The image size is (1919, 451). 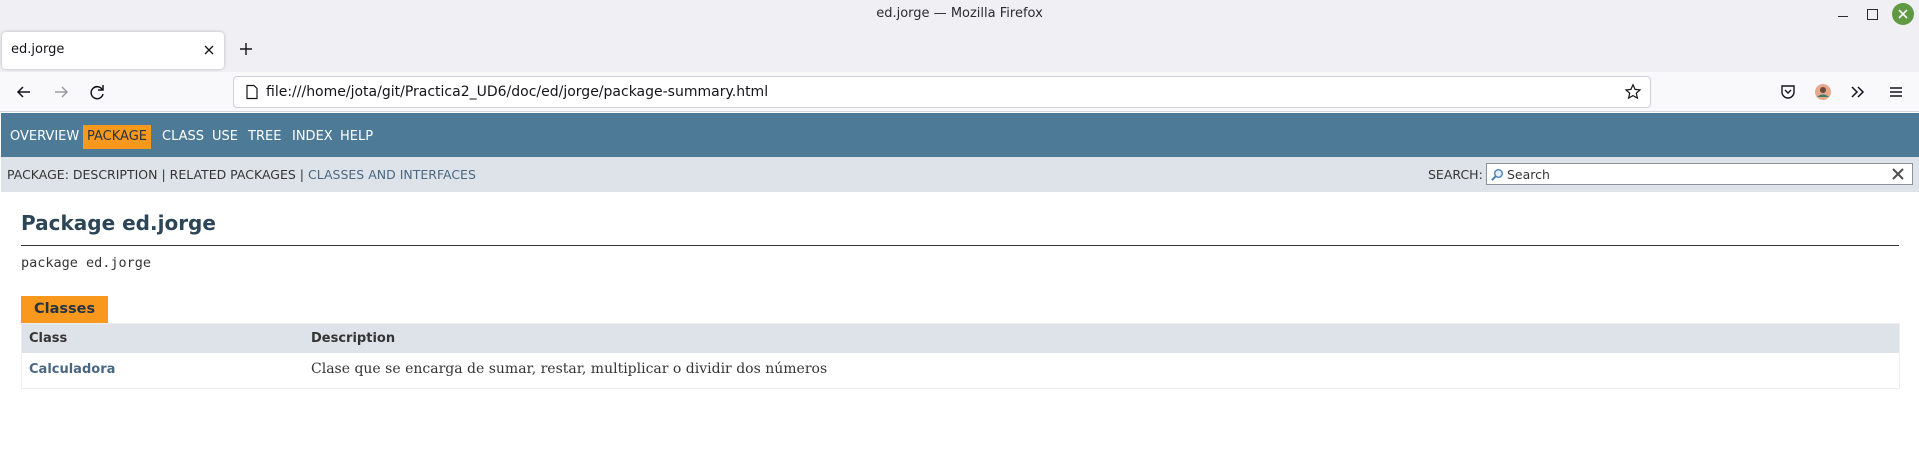 I want to click on window-title: ed.jorge — Mozilla Firefox, so click(x=959, y=13).